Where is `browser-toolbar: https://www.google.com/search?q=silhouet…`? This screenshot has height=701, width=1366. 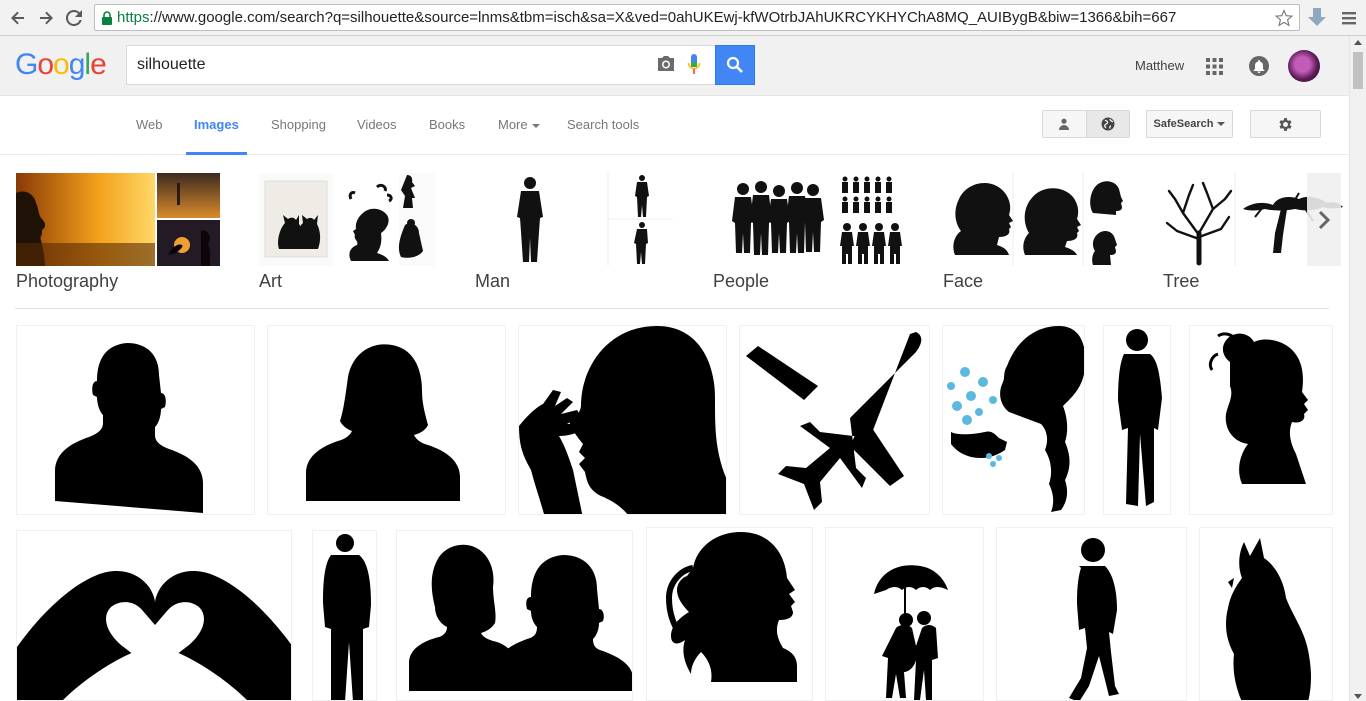
browser-toolbar: https://www.google.com/search?q=silhouet… is located at coordinates (683, 18).